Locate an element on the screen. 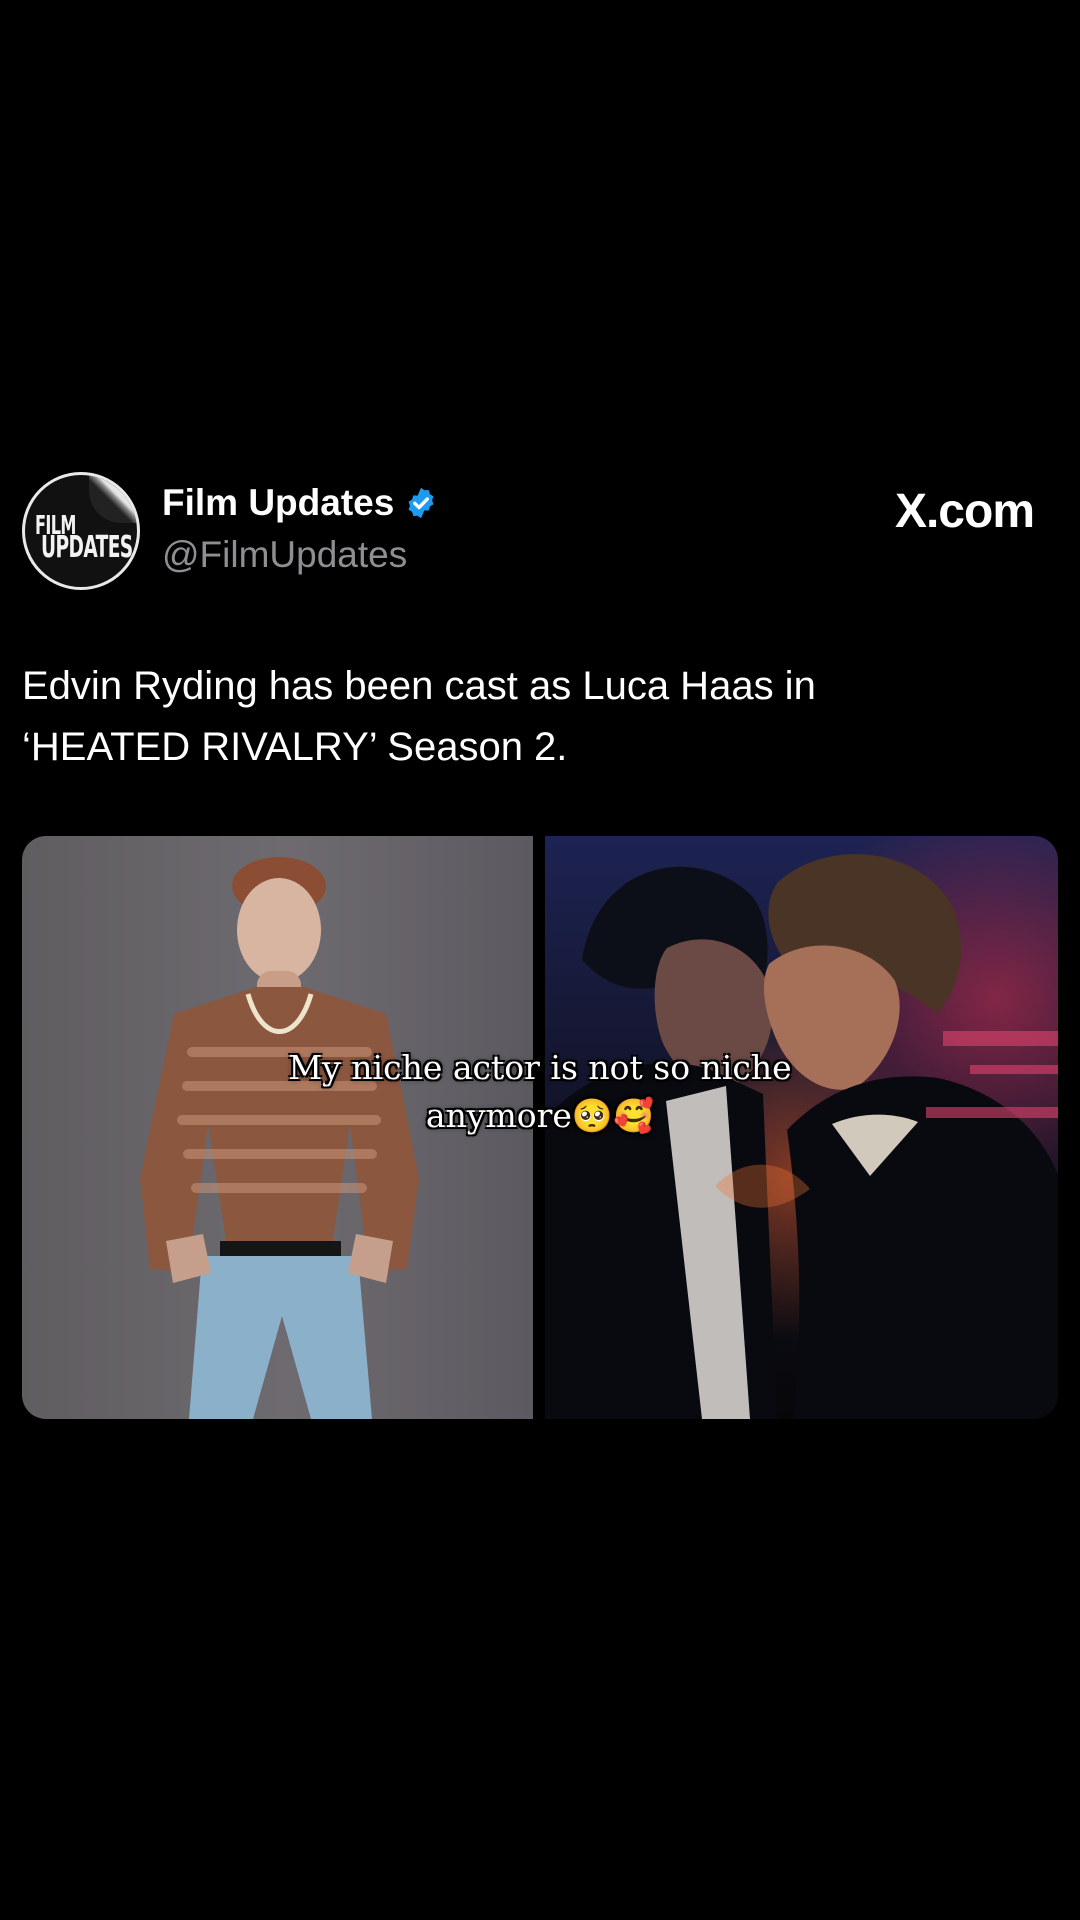 This screenshot has height=1920, width=1080. account-name: Film Updates is located at coordinates (278, 502).